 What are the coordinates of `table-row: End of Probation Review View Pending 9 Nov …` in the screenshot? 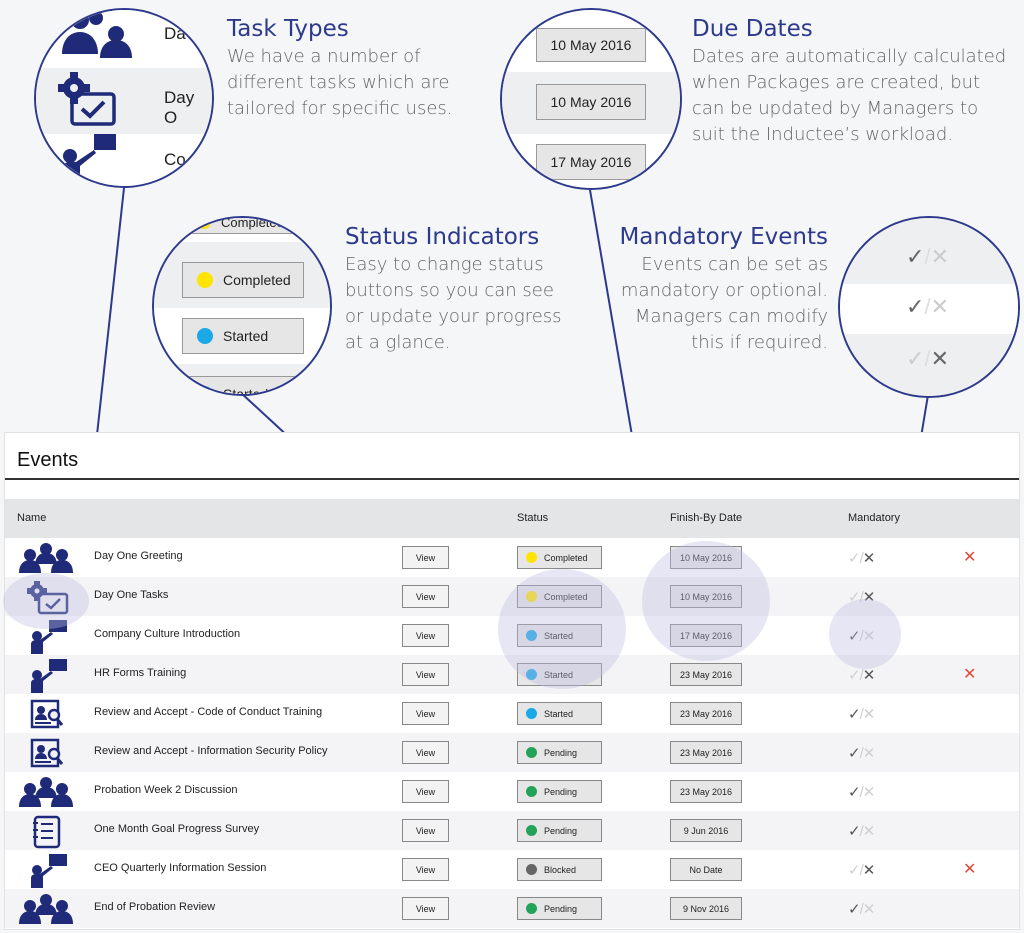 It's located at (512, 908).